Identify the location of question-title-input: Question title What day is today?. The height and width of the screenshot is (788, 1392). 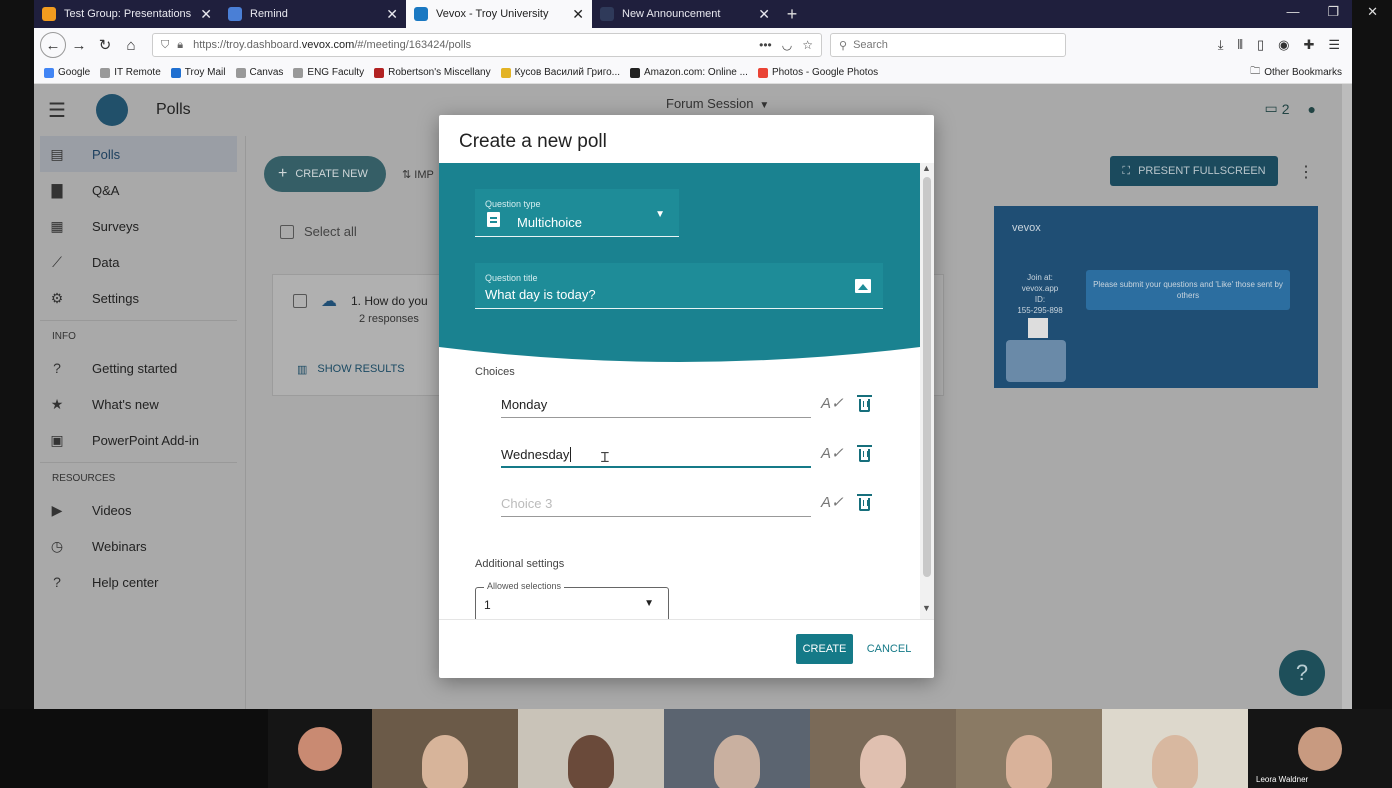
(679, 286).